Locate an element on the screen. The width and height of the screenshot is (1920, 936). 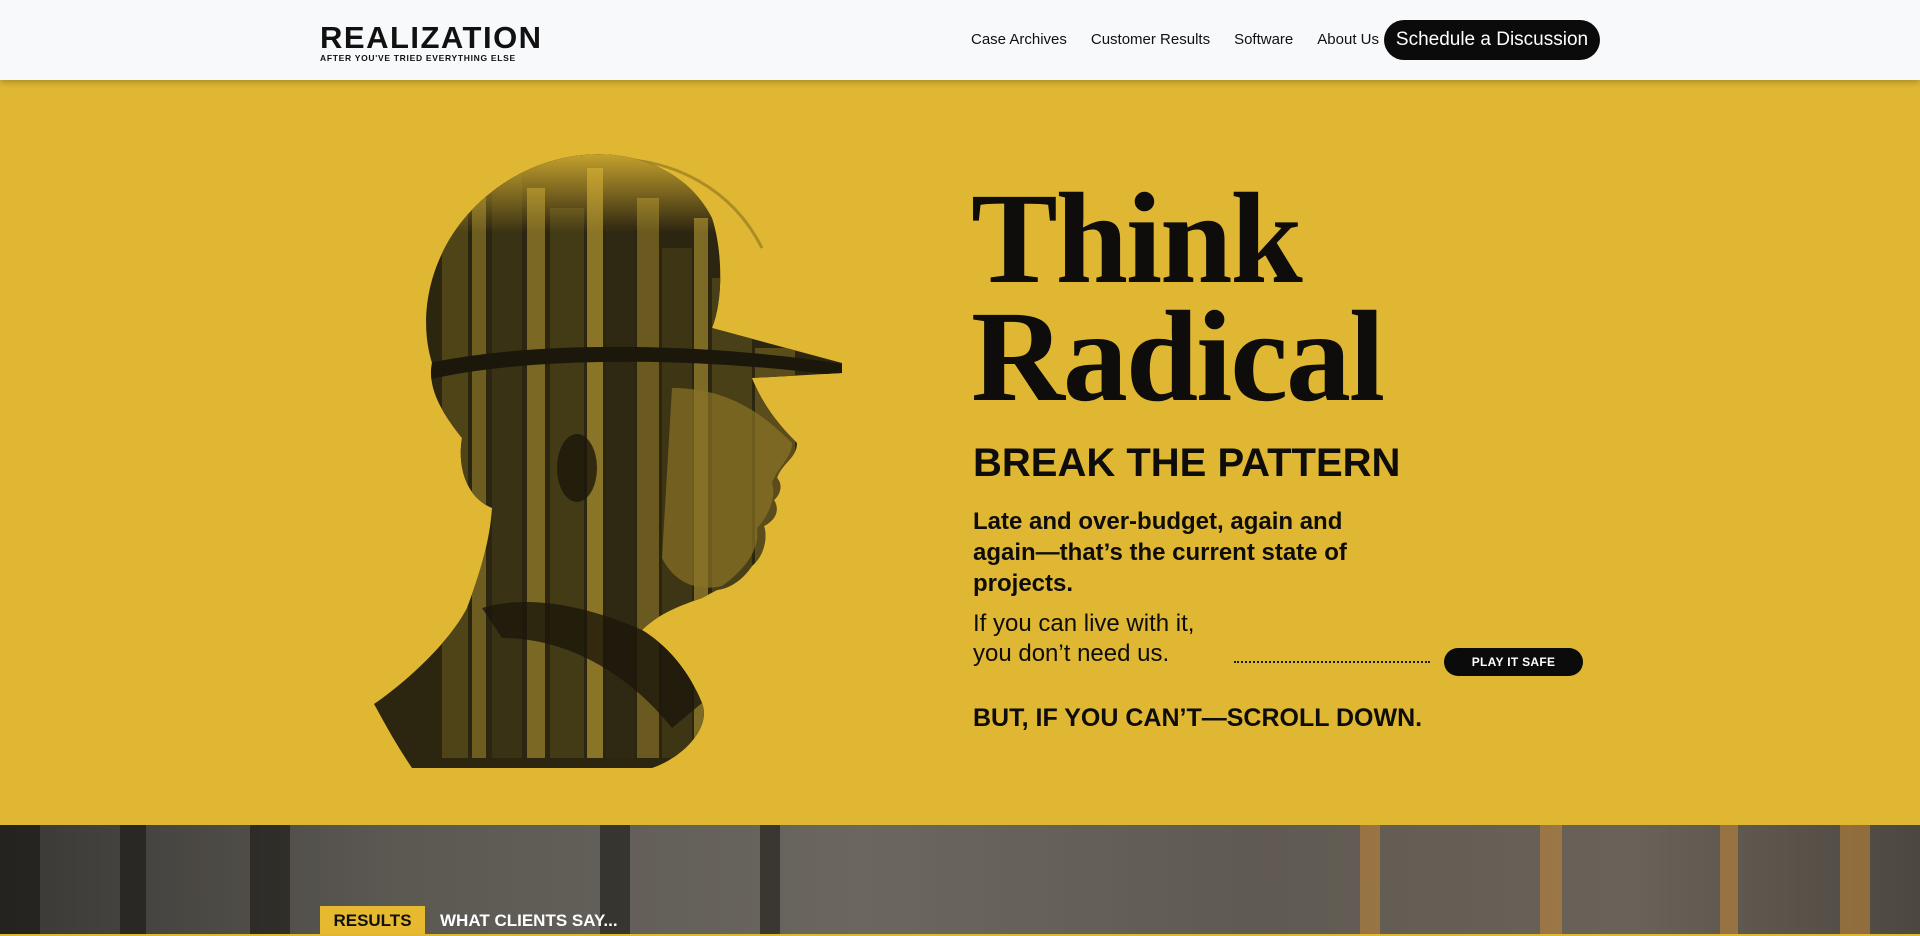
nav-case-archives: Case Archives is located at coordinates (1019, 40).